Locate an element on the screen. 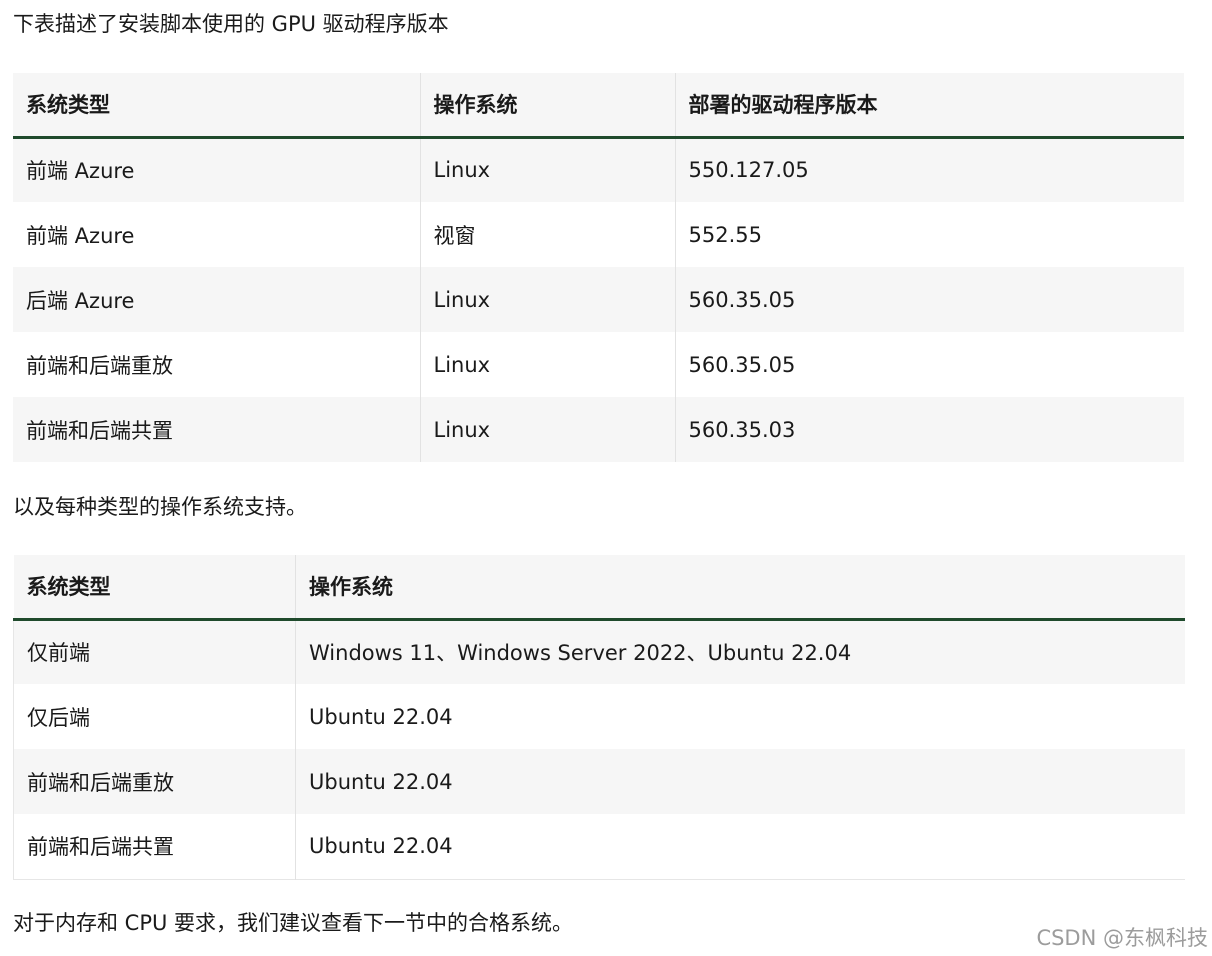  intro-paragraph: 下表描述了安装脚本使用的 GPU 驱动程序版本 is located at coordinates (231, 24).